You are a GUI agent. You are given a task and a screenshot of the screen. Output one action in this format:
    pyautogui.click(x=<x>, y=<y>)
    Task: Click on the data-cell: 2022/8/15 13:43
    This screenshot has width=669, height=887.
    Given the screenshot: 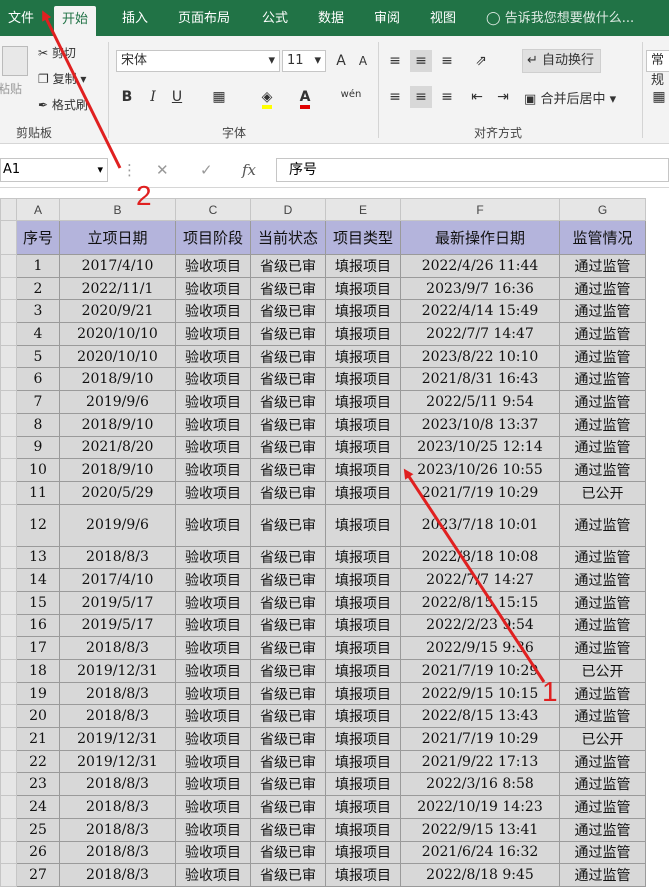 What is the action you would take?
    pyautogui.click(x=480, y=716)
    